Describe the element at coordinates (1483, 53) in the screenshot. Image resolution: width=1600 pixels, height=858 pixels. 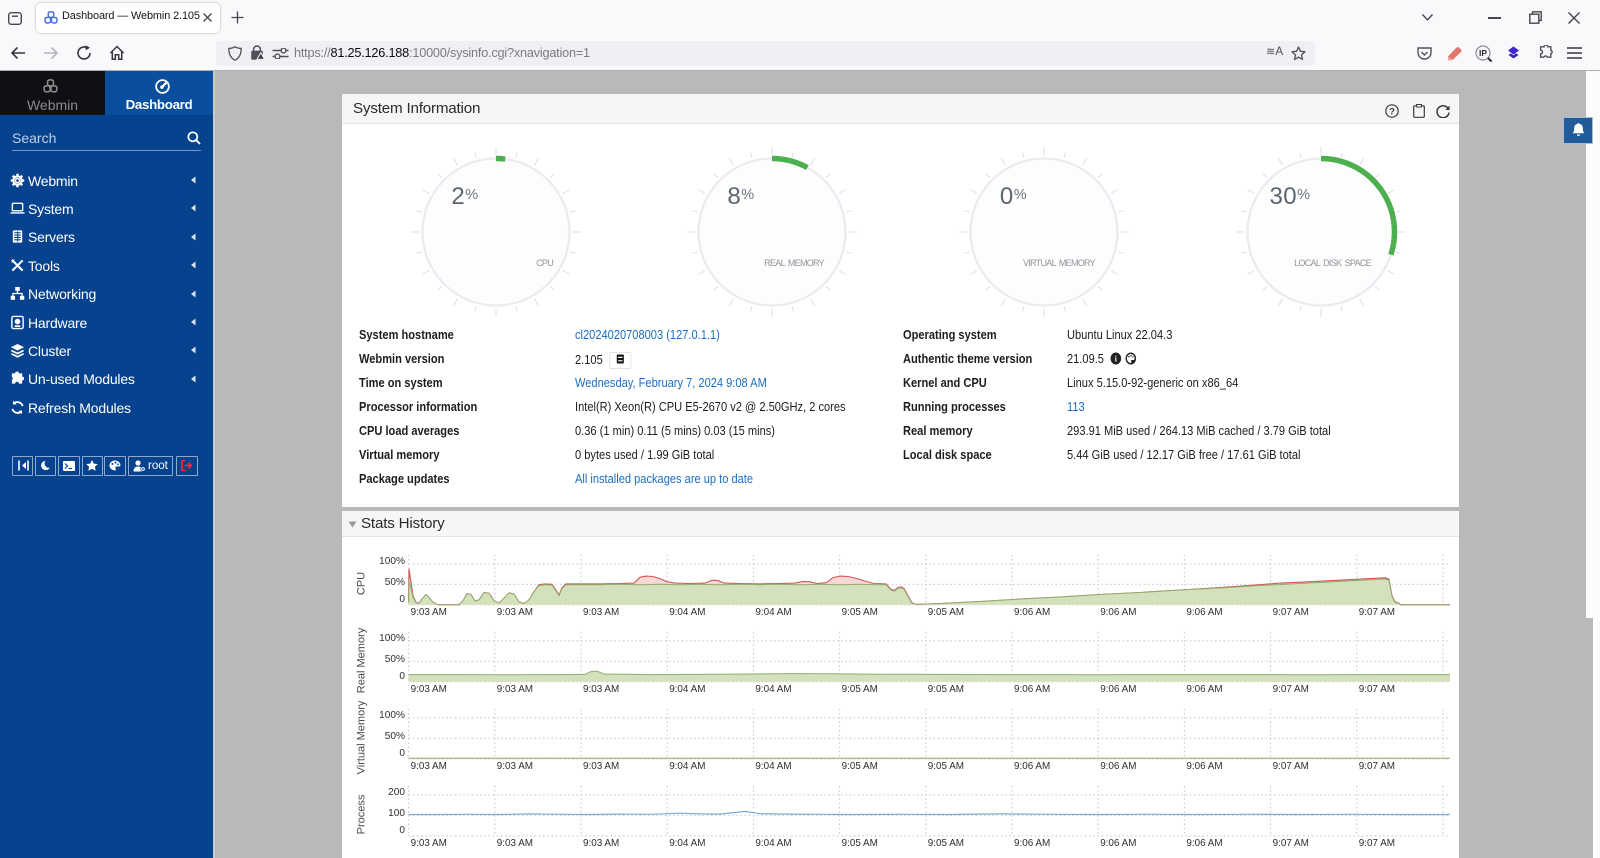
I see `svg-text: IP` at that location.